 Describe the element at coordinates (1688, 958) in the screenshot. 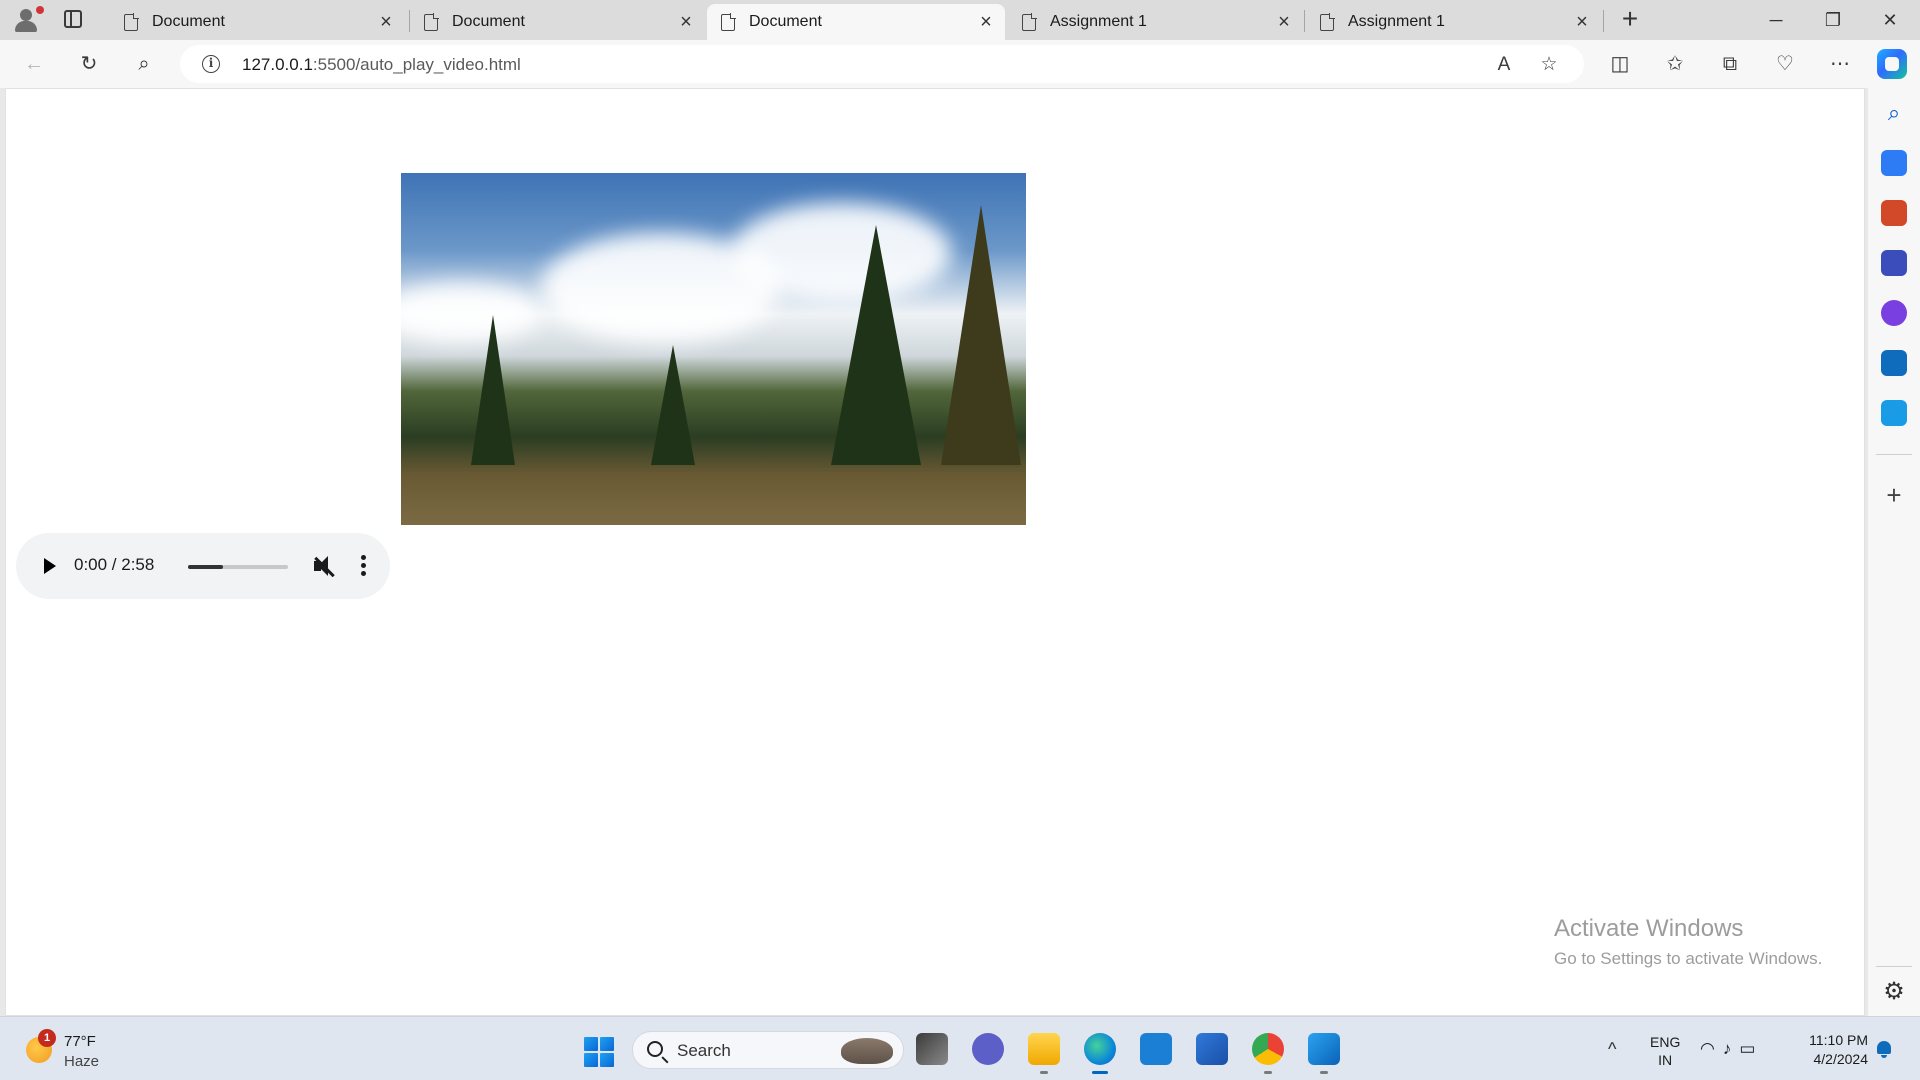

I see `watermark-subtitle: Go to Settings to activate Windows.` at that location.